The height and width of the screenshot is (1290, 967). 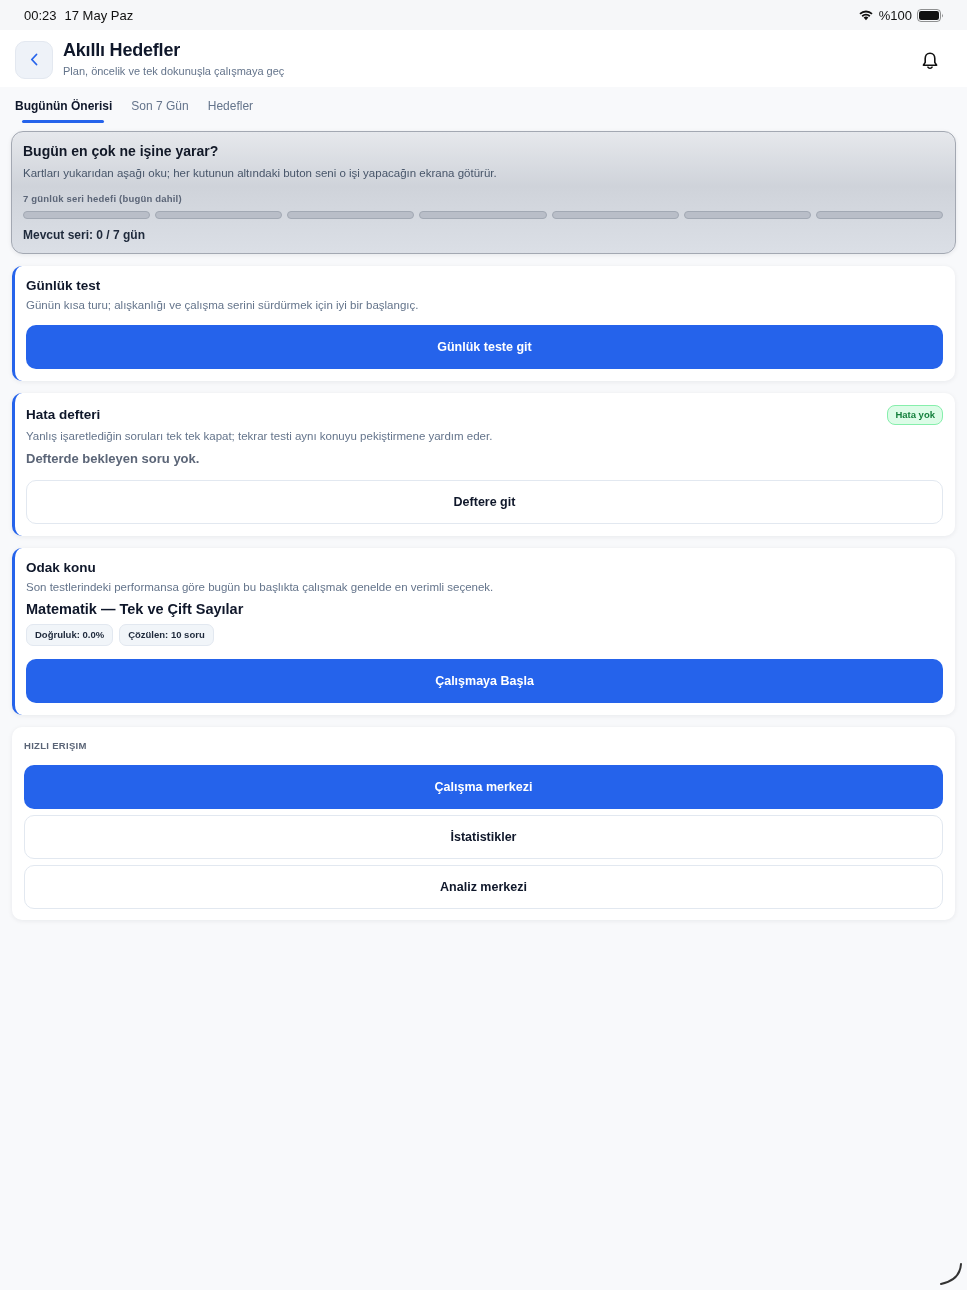 What do you see at coordinates (865, 15) in the screenshot?
I see `wifi-icon` at bounding box center [865, 15].